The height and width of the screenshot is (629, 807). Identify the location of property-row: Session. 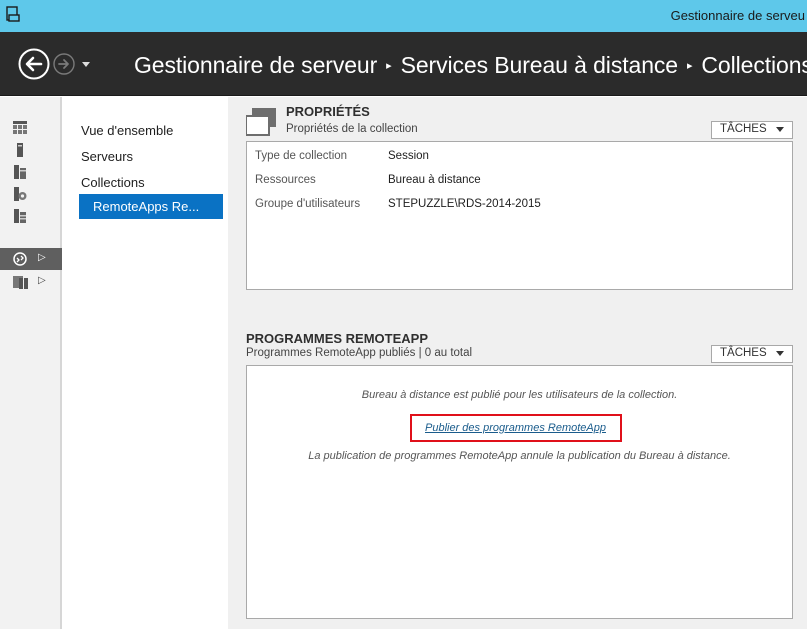
(408, 156).